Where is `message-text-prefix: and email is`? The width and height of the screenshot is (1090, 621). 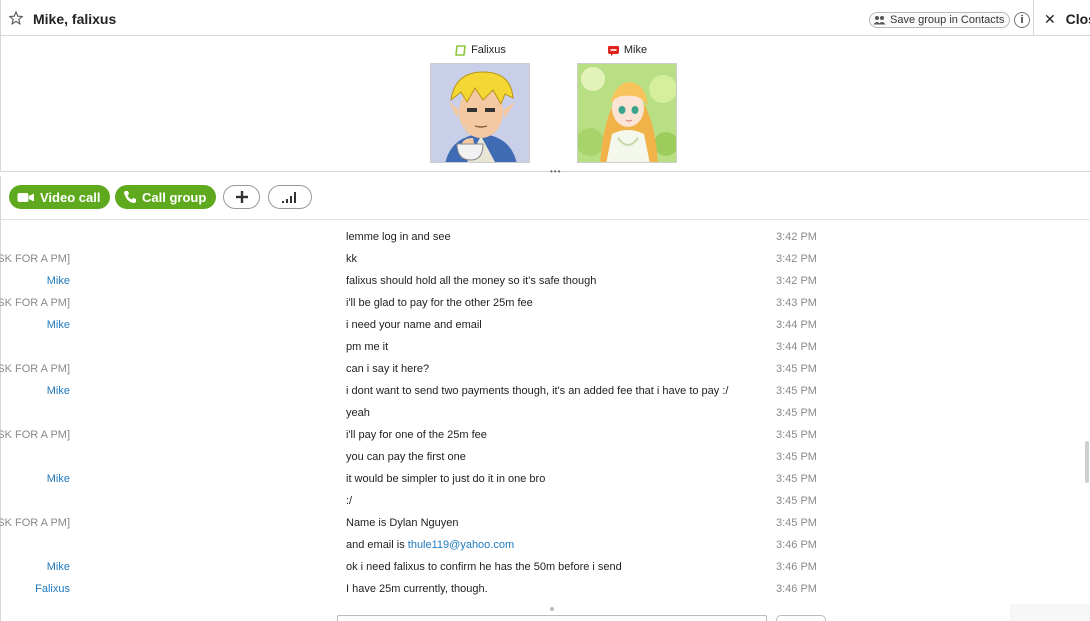 message-text-prefix: and email is is located at coordinates (377, 545).